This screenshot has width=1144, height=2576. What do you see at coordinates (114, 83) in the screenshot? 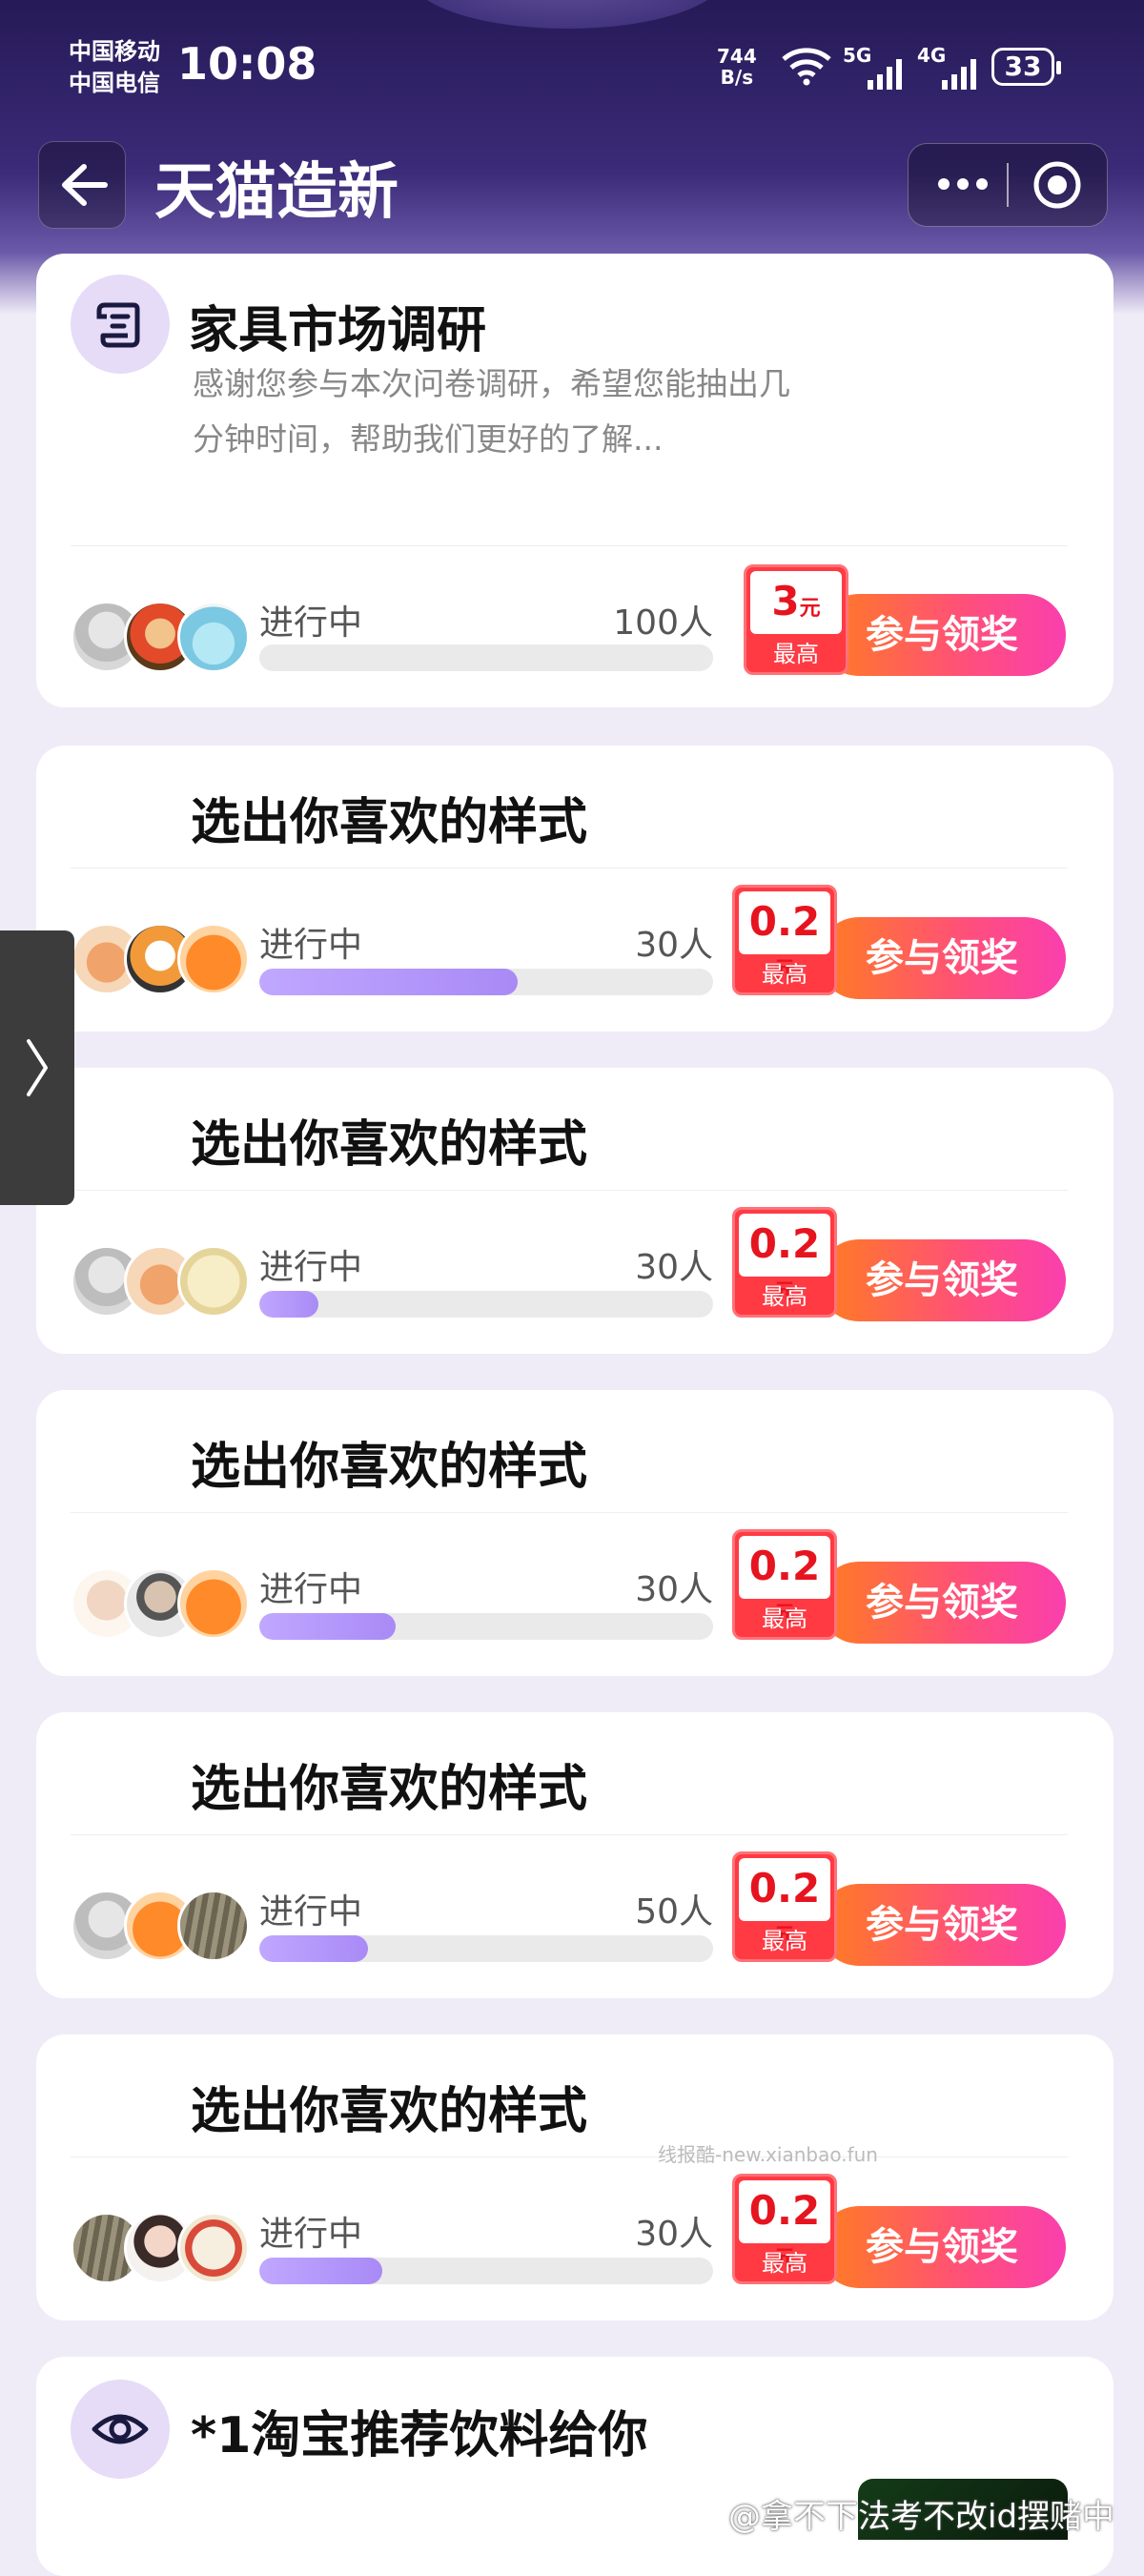
I see `carrier-2: 中国电信` at bounding box center [114, 83].